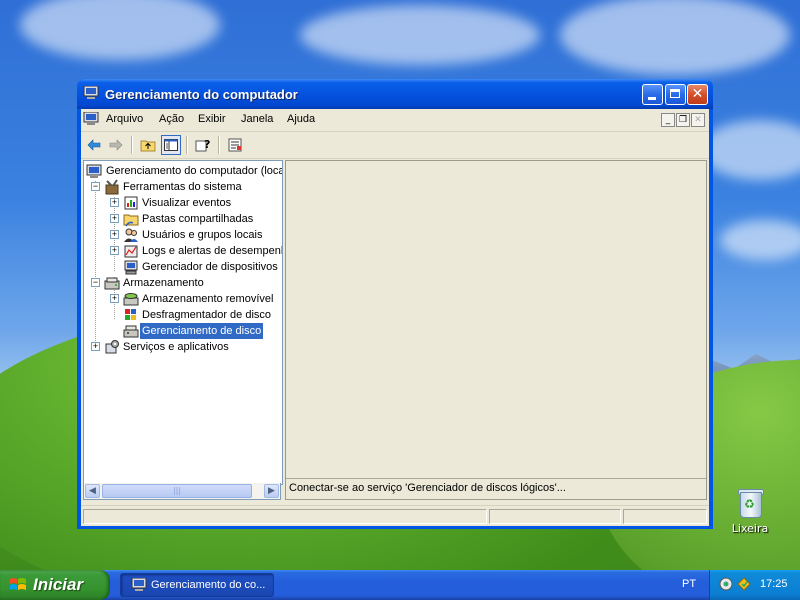 This screenshot has width=800, height=600. What do you see at coordinates (112, 187) in the screenshot?
I see `system-tools-icon` at bounding box center [112, 187].